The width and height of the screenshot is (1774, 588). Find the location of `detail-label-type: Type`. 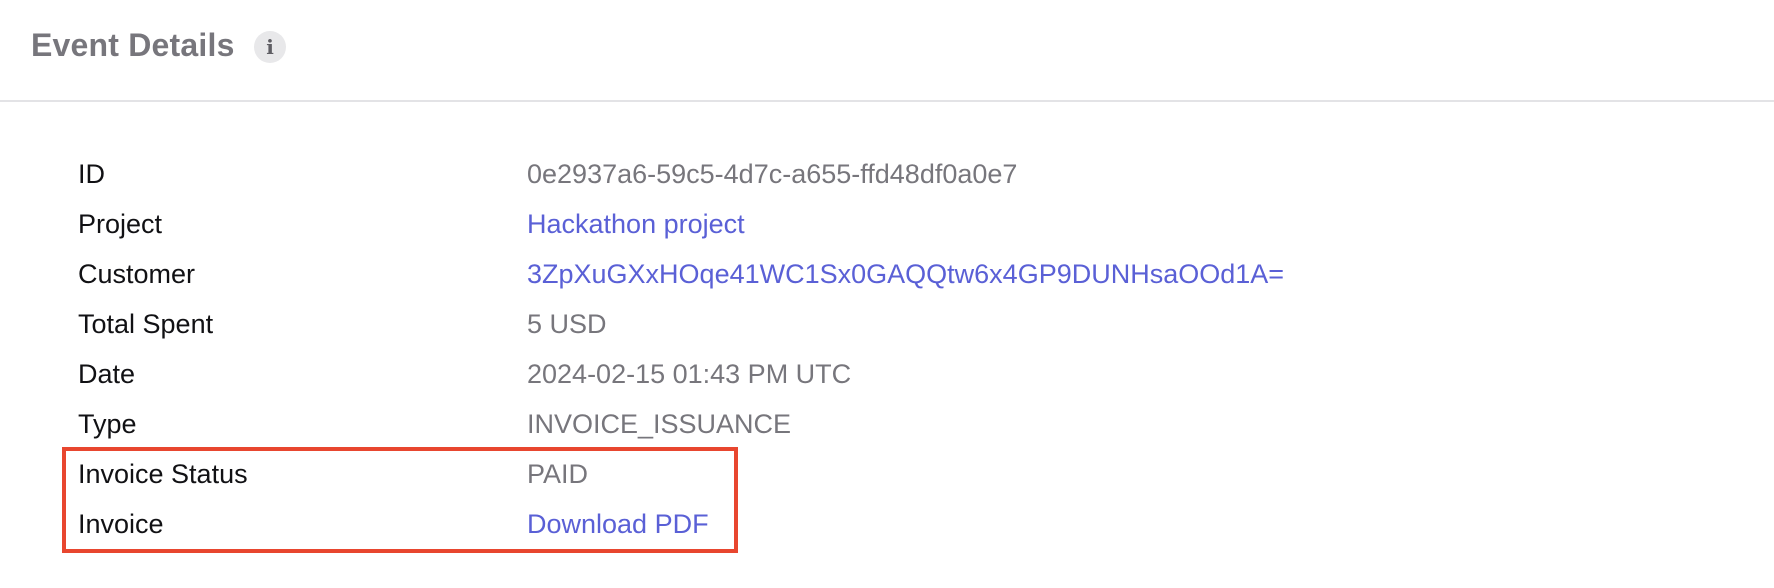

detail-label-type: Type is located at coordinates (107, 424).